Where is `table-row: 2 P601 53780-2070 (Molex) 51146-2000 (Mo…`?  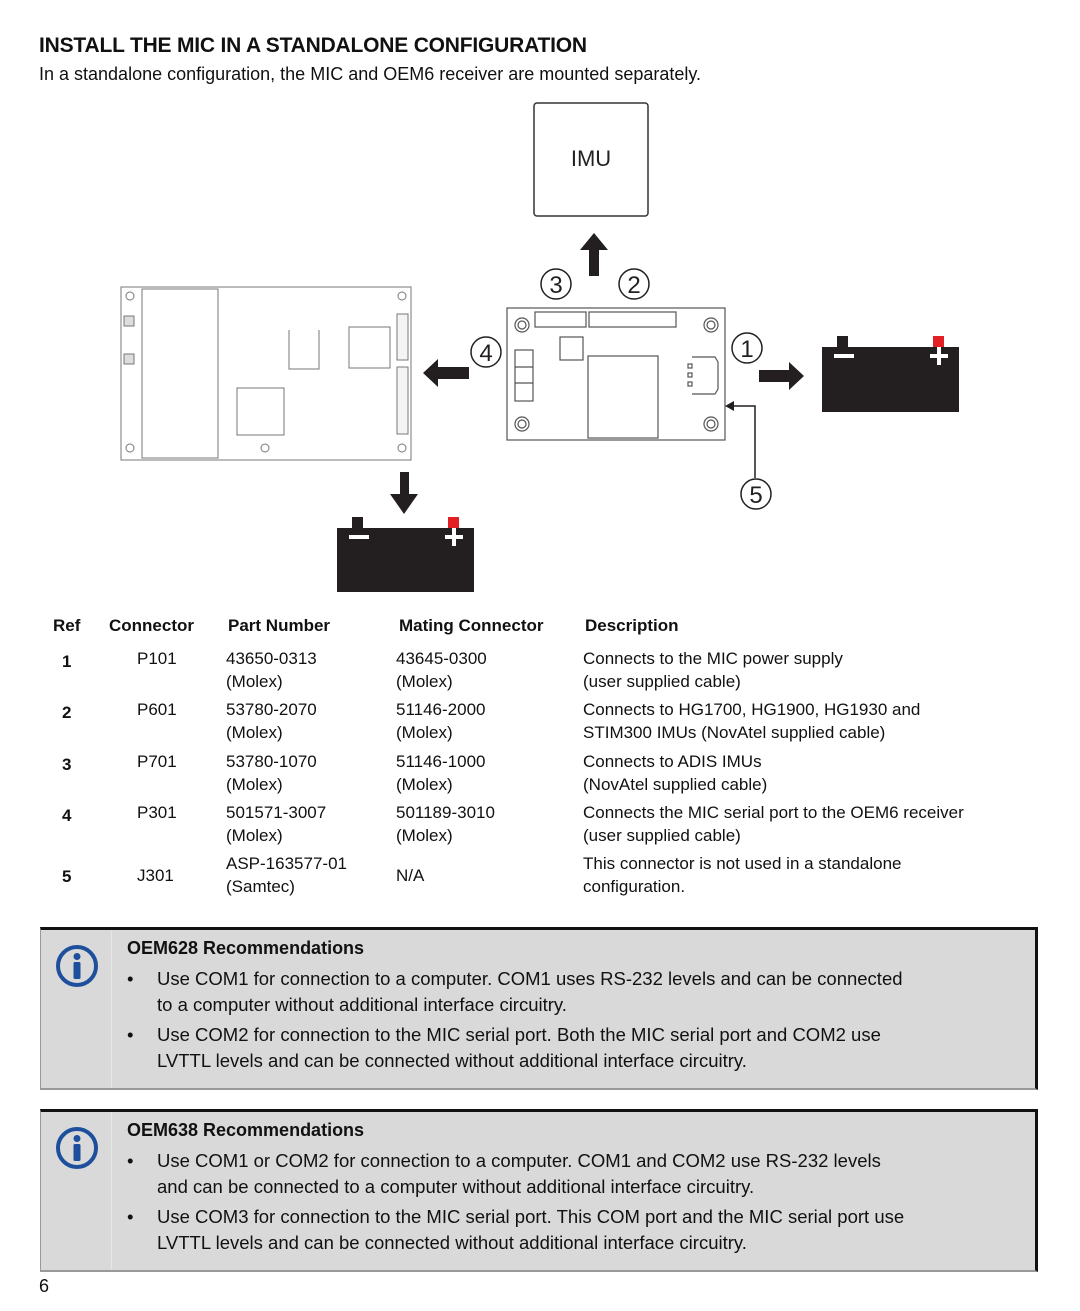 table-row: 2 P601 53780-2070 (Molex) 51146-2000 (Mo… is located at coordinates (540, 724).